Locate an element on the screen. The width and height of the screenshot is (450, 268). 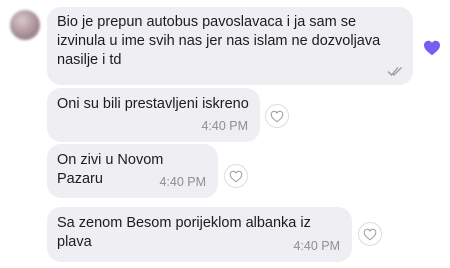
message-text: Oni su bili prestavljeni iskreno is located at coordinates (153, 104).